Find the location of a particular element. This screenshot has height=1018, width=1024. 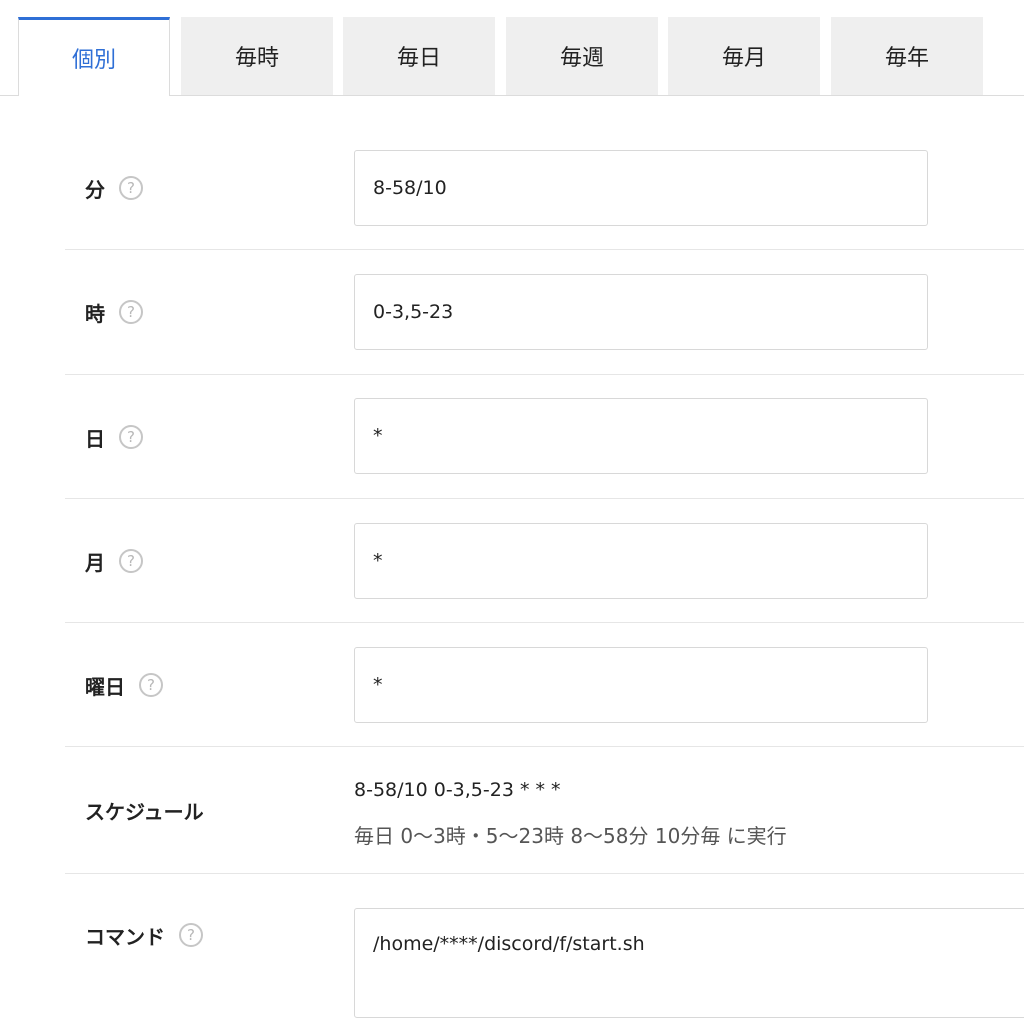

schedule-label-group: スケジュール is located at coordinates (144, 810).